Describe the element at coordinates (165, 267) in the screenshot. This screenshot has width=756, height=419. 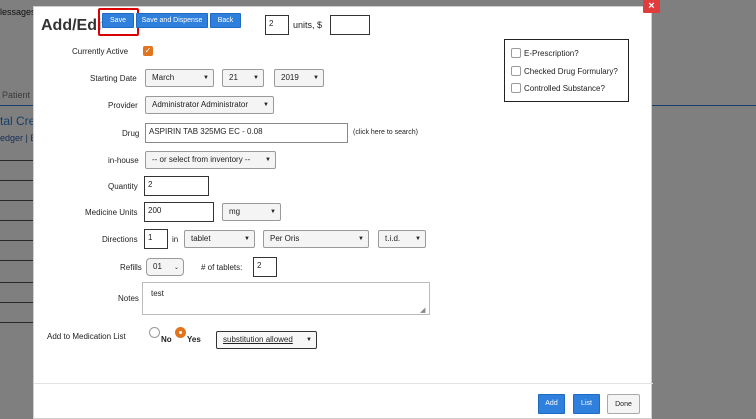
I see `refills-select: 01 ⌄` at that location.